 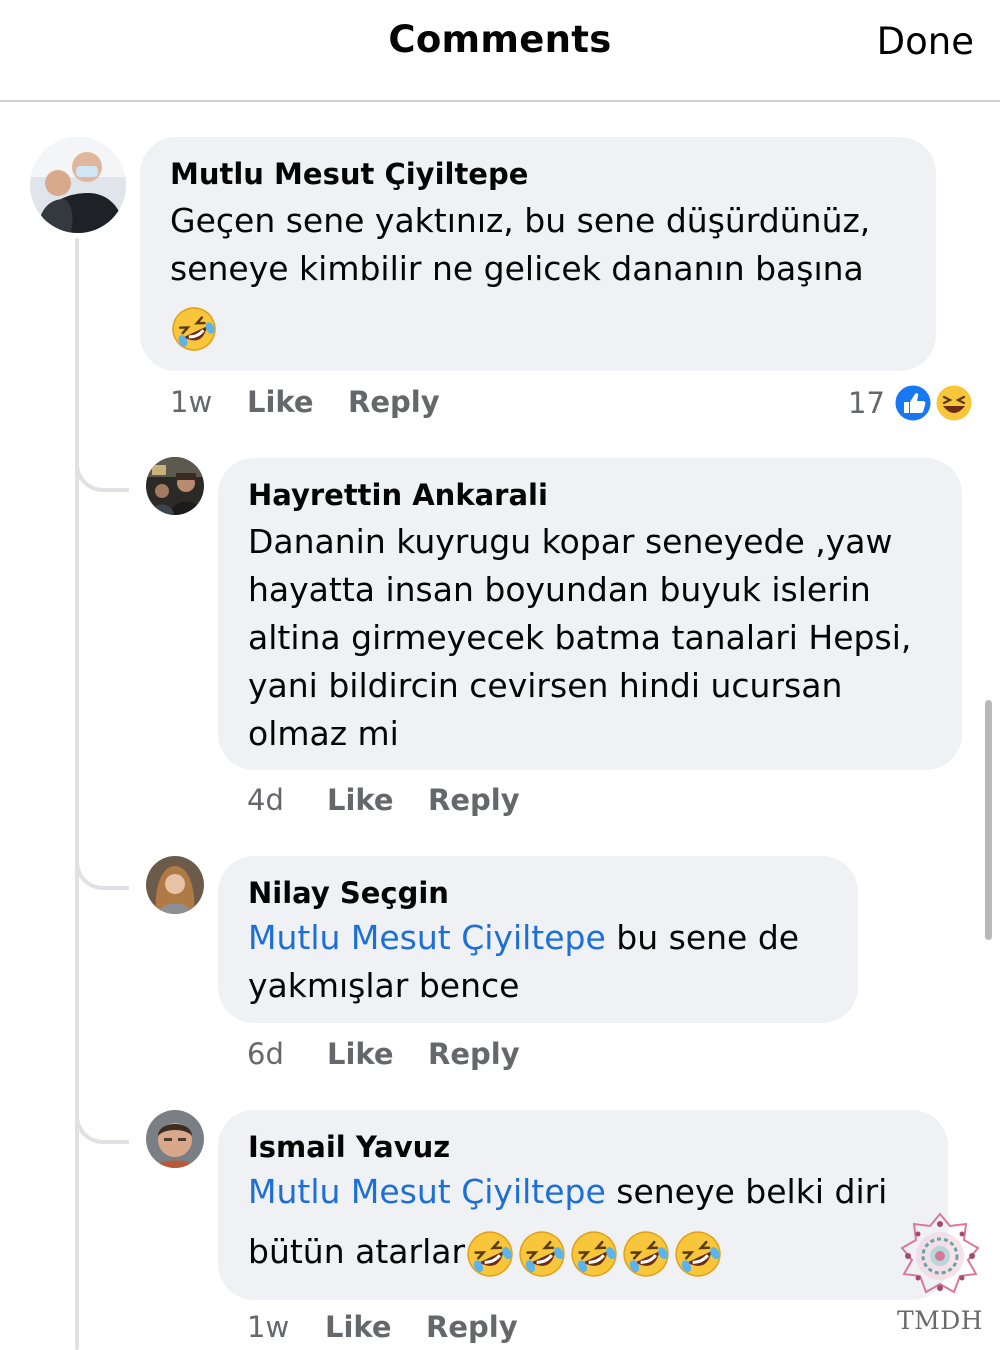 I want to click on comment-author: Nilay Seçgin, so click(x=348, y=893).